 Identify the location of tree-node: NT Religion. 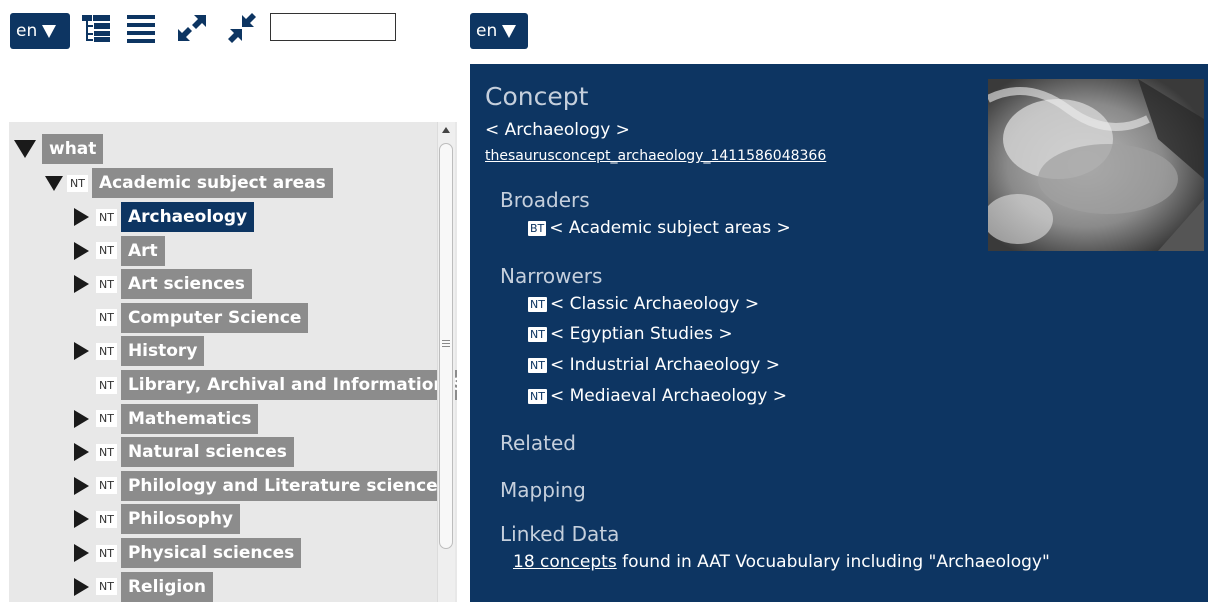
(144, 586).